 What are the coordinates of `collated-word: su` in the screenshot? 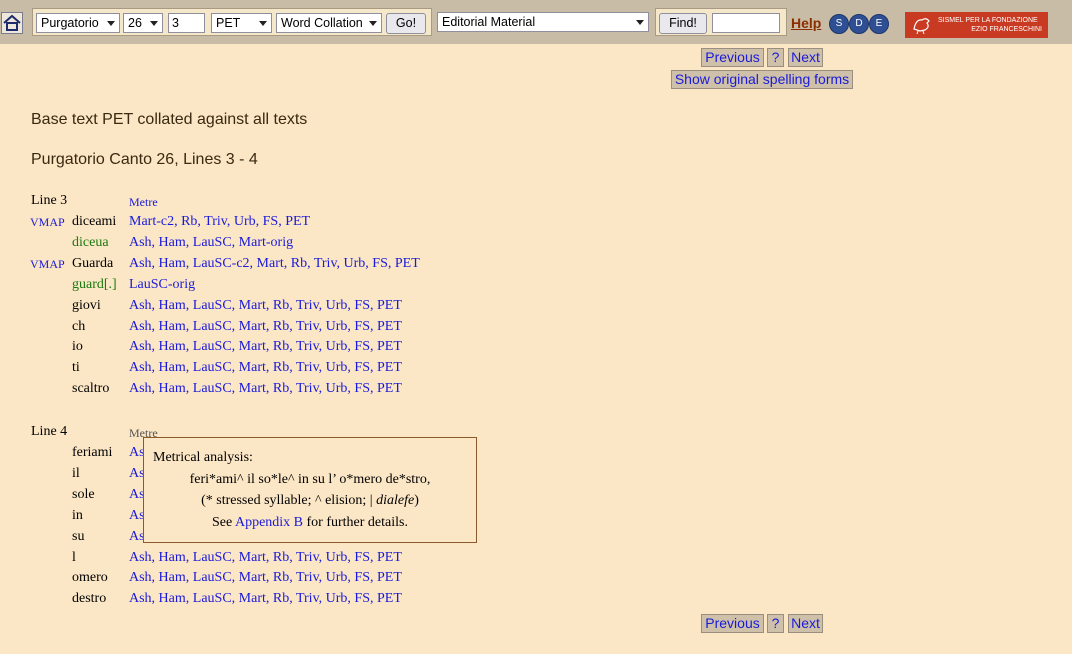 It's located at (78, 536).